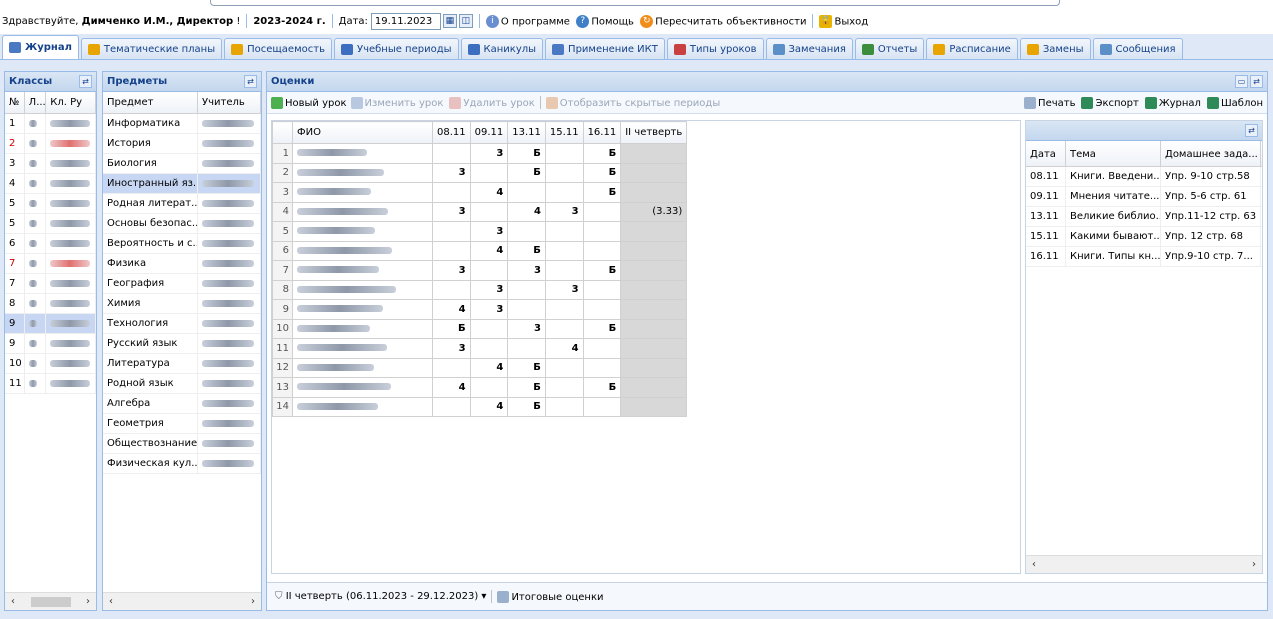  What do you see at coordinates (550, 596) in the screenshot?
I see `final-grades-button: Итоговые оценки` at bounding box center [550, 596].